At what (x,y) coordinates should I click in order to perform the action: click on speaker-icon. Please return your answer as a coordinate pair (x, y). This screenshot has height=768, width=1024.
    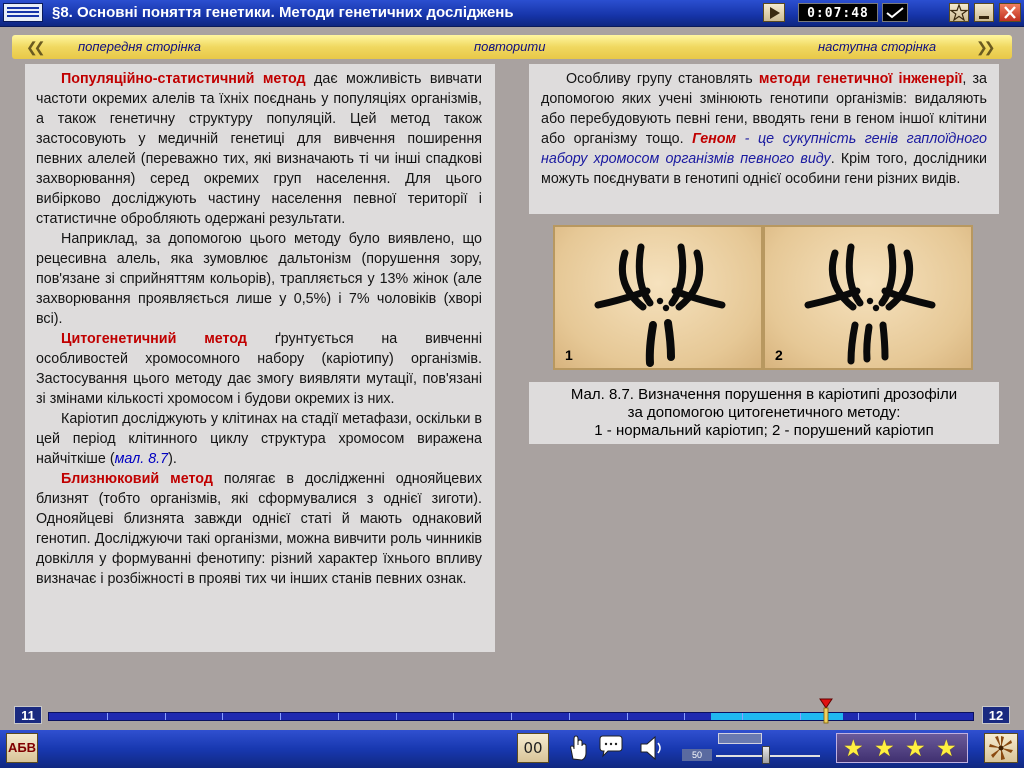
    Looking at the image, I should click on (651, 748).